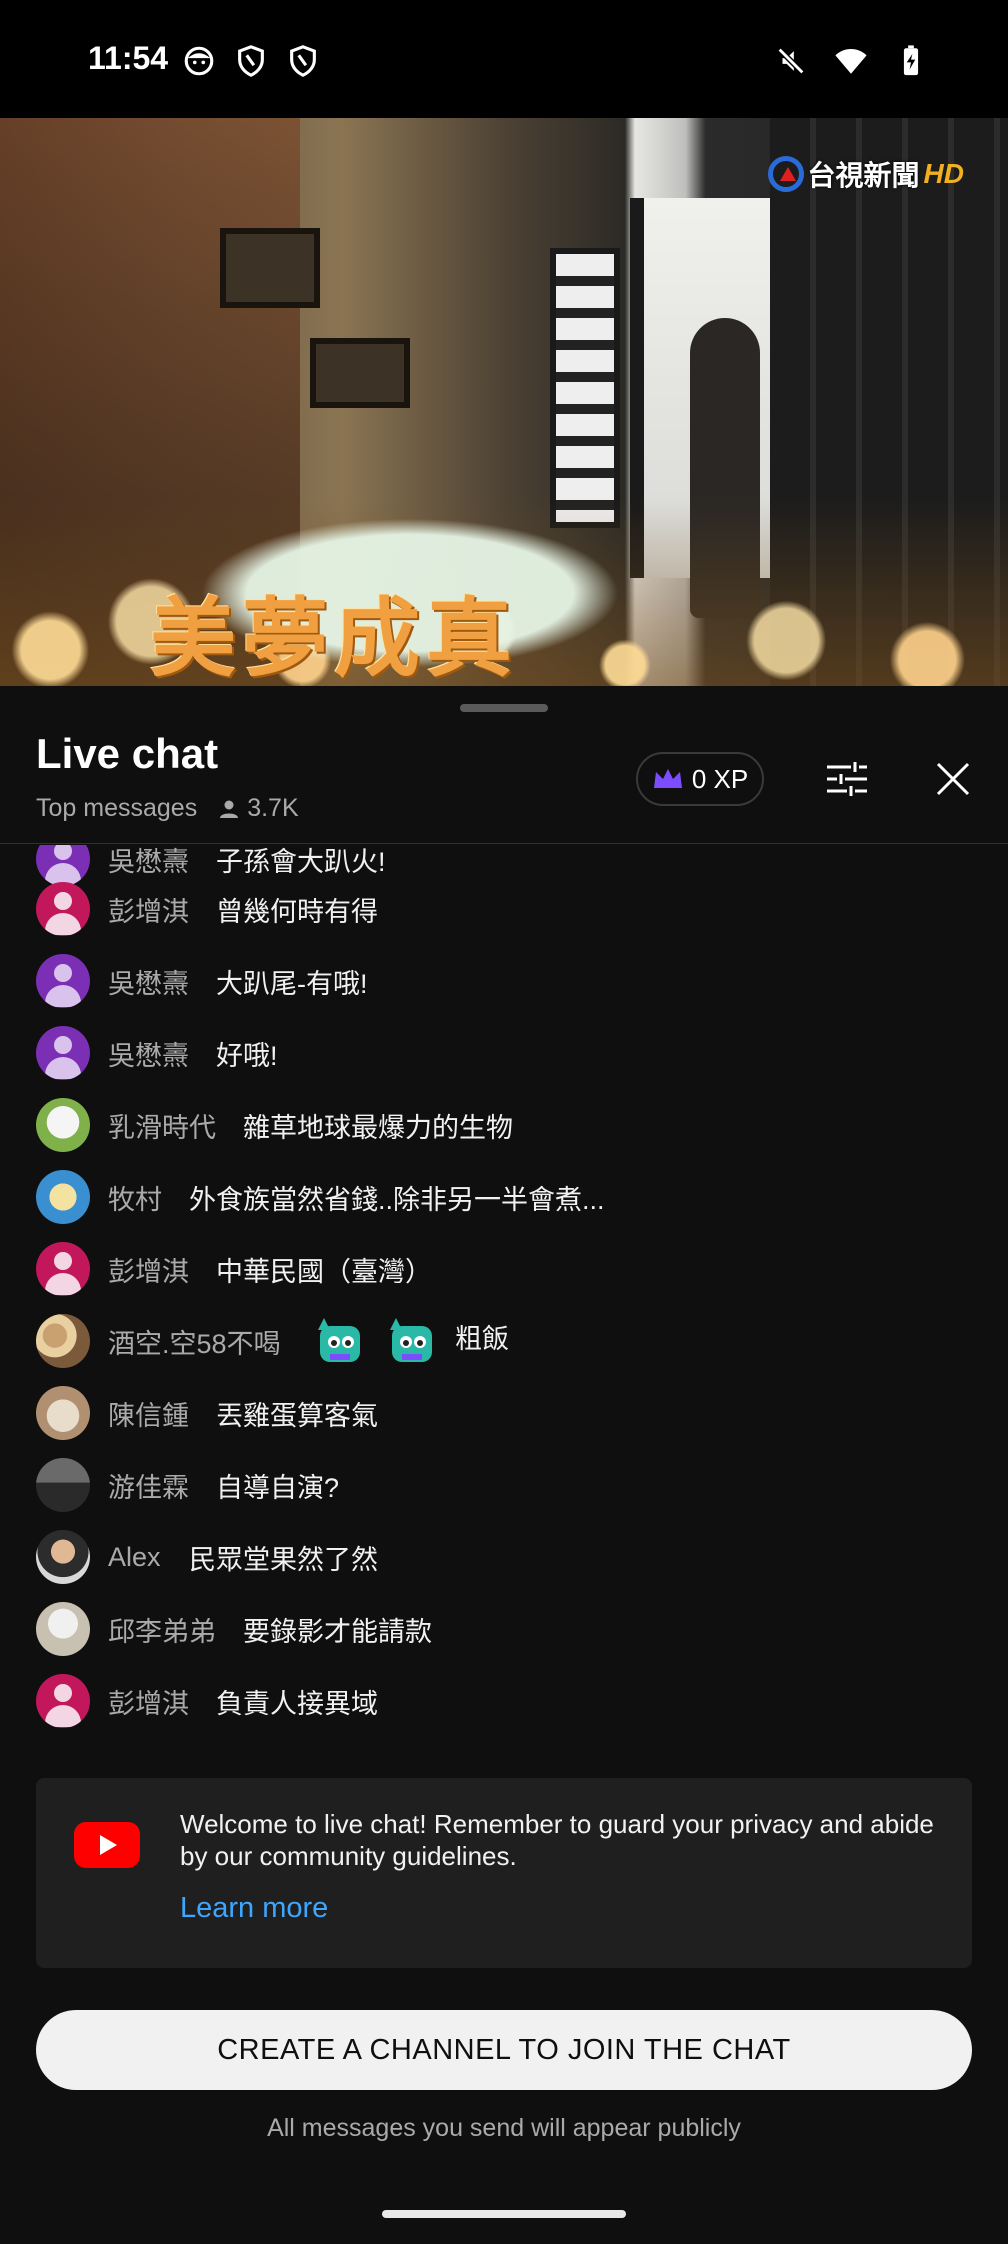 The image size is (1008, 2244). What do you see at coordinates (254, 1908) in the screenshot?
I see `learn-more-link: Learn more` at bounding box center [254, 1908].